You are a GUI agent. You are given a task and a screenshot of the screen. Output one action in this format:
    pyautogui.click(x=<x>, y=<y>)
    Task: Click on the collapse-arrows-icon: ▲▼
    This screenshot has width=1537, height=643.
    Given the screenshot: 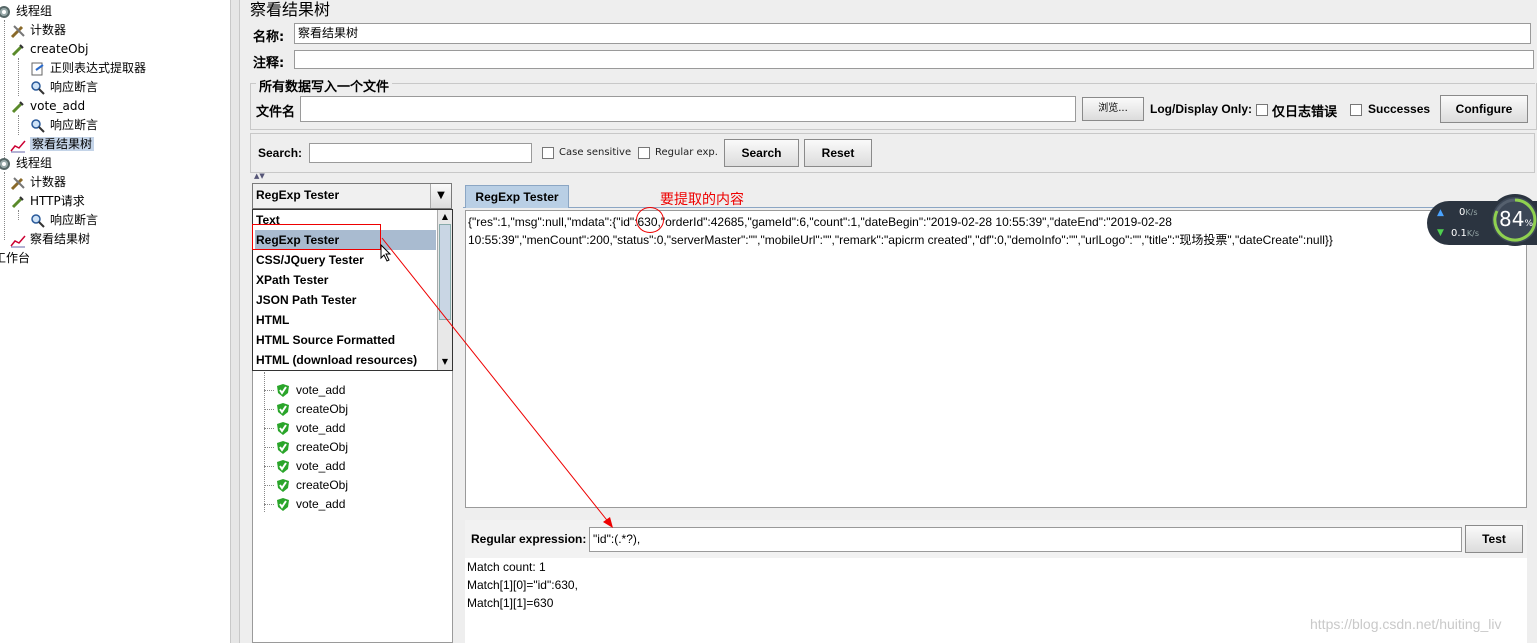 What is the action you would take?
    pyautogui.click(x=259, y=176)
    